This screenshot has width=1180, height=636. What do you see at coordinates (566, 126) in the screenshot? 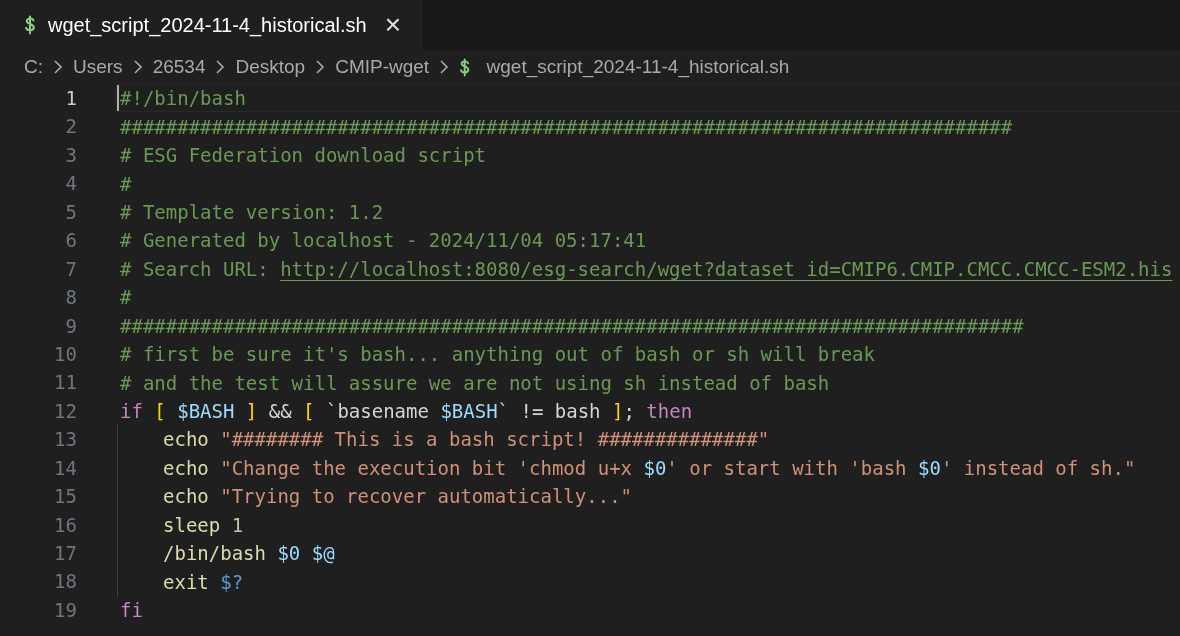
I see `code-line: ##############################################################################` at bounding box center [566, 126].